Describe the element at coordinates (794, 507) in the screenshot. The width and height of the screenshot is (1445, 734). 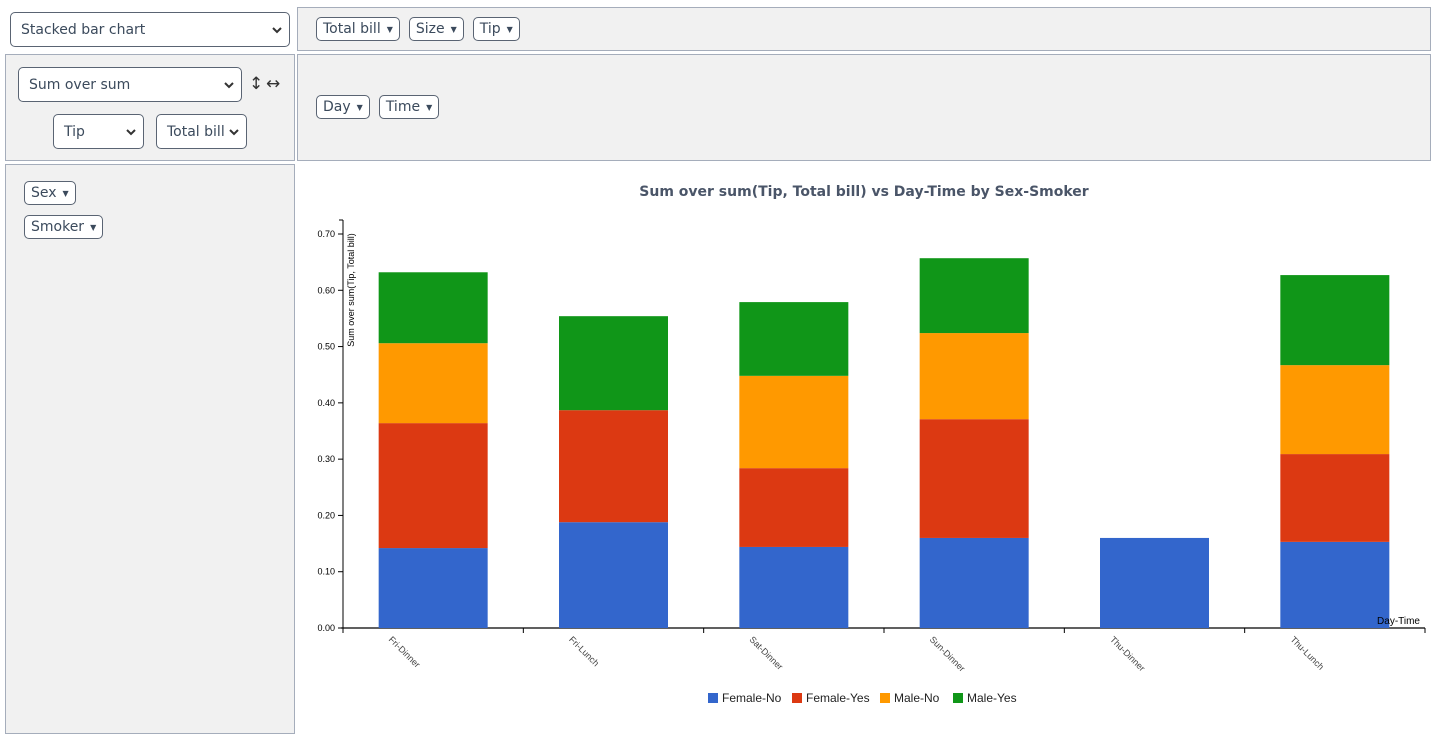
I see `bar-segment-sat-dinner-female-yes` at that location.